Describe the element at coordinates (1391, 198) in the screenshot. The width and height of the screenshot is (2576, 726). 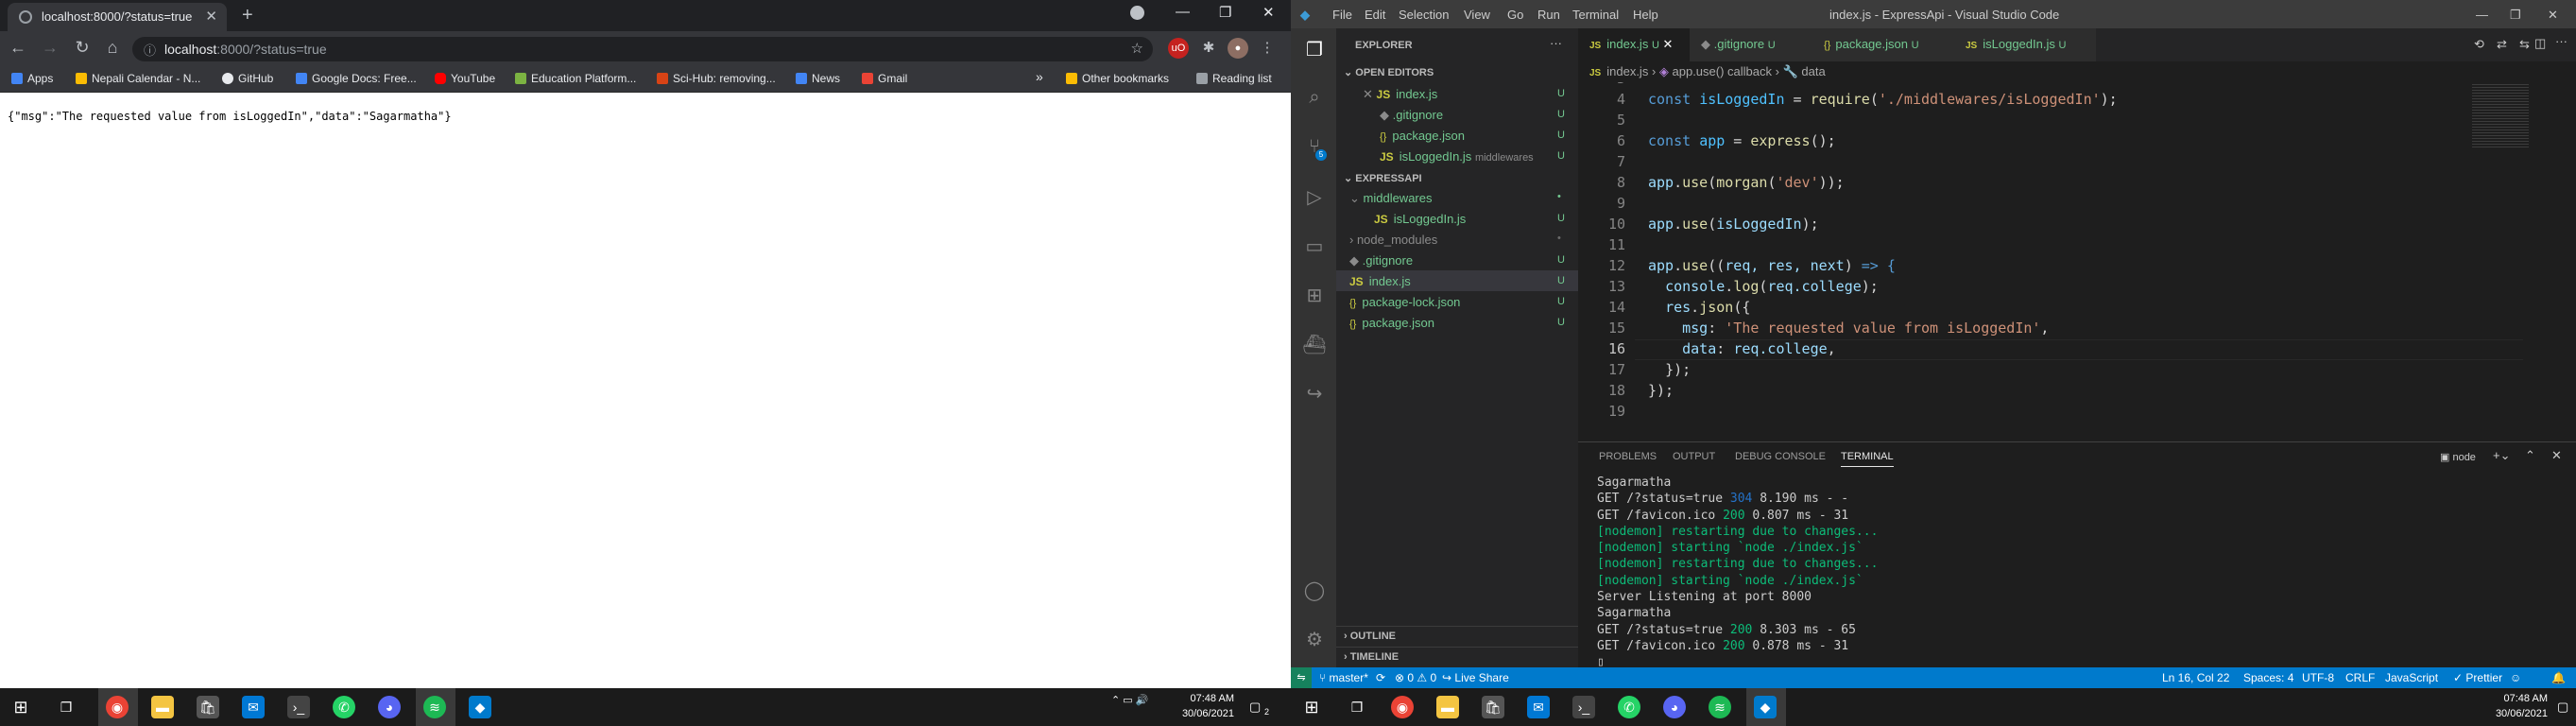
I see `folder-middlewares: ⌄ middlewares` at that location.